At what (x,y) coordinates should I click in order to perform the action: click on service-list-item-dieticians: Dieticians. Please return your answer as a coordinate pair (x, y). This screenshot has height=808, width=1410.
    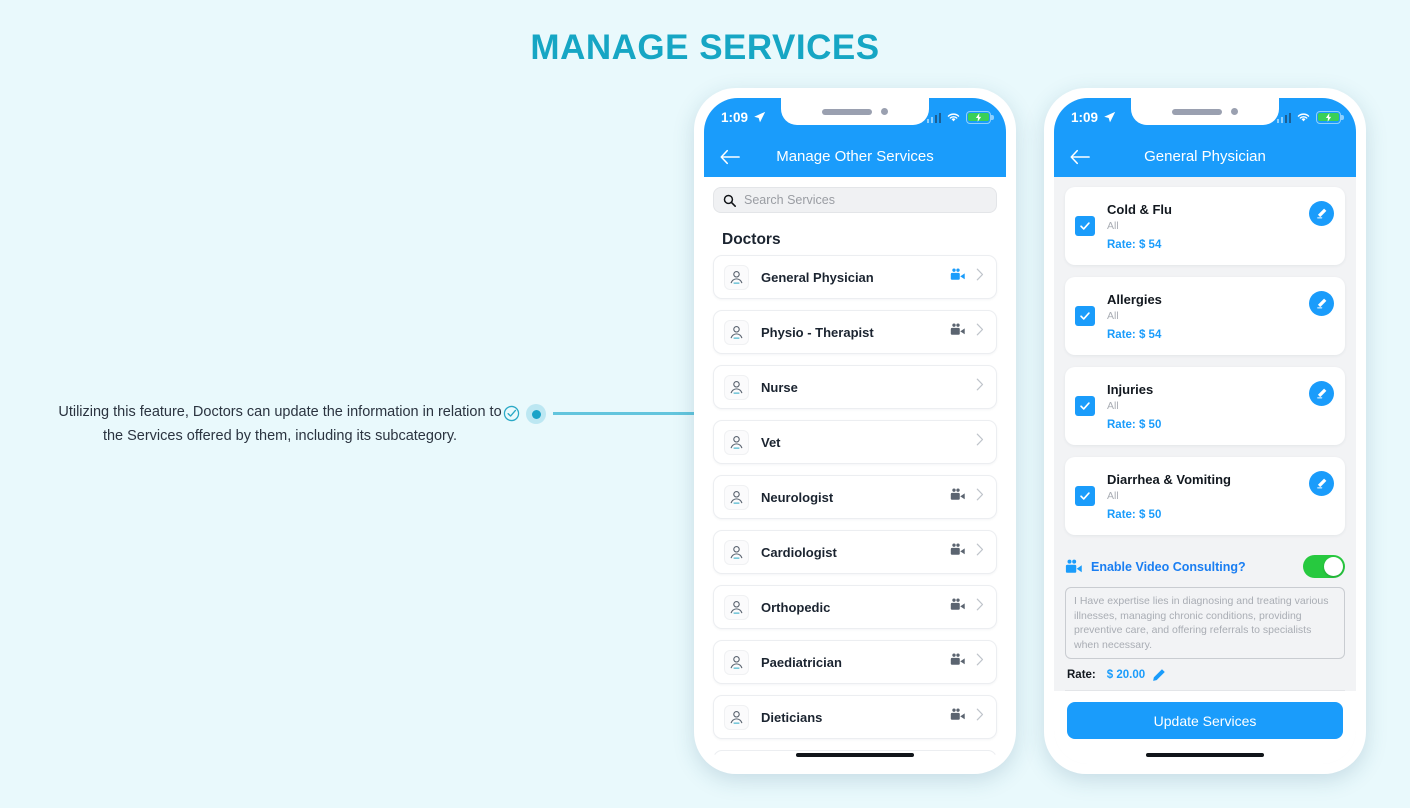
    Looking at the image, I should click on (855, 717).